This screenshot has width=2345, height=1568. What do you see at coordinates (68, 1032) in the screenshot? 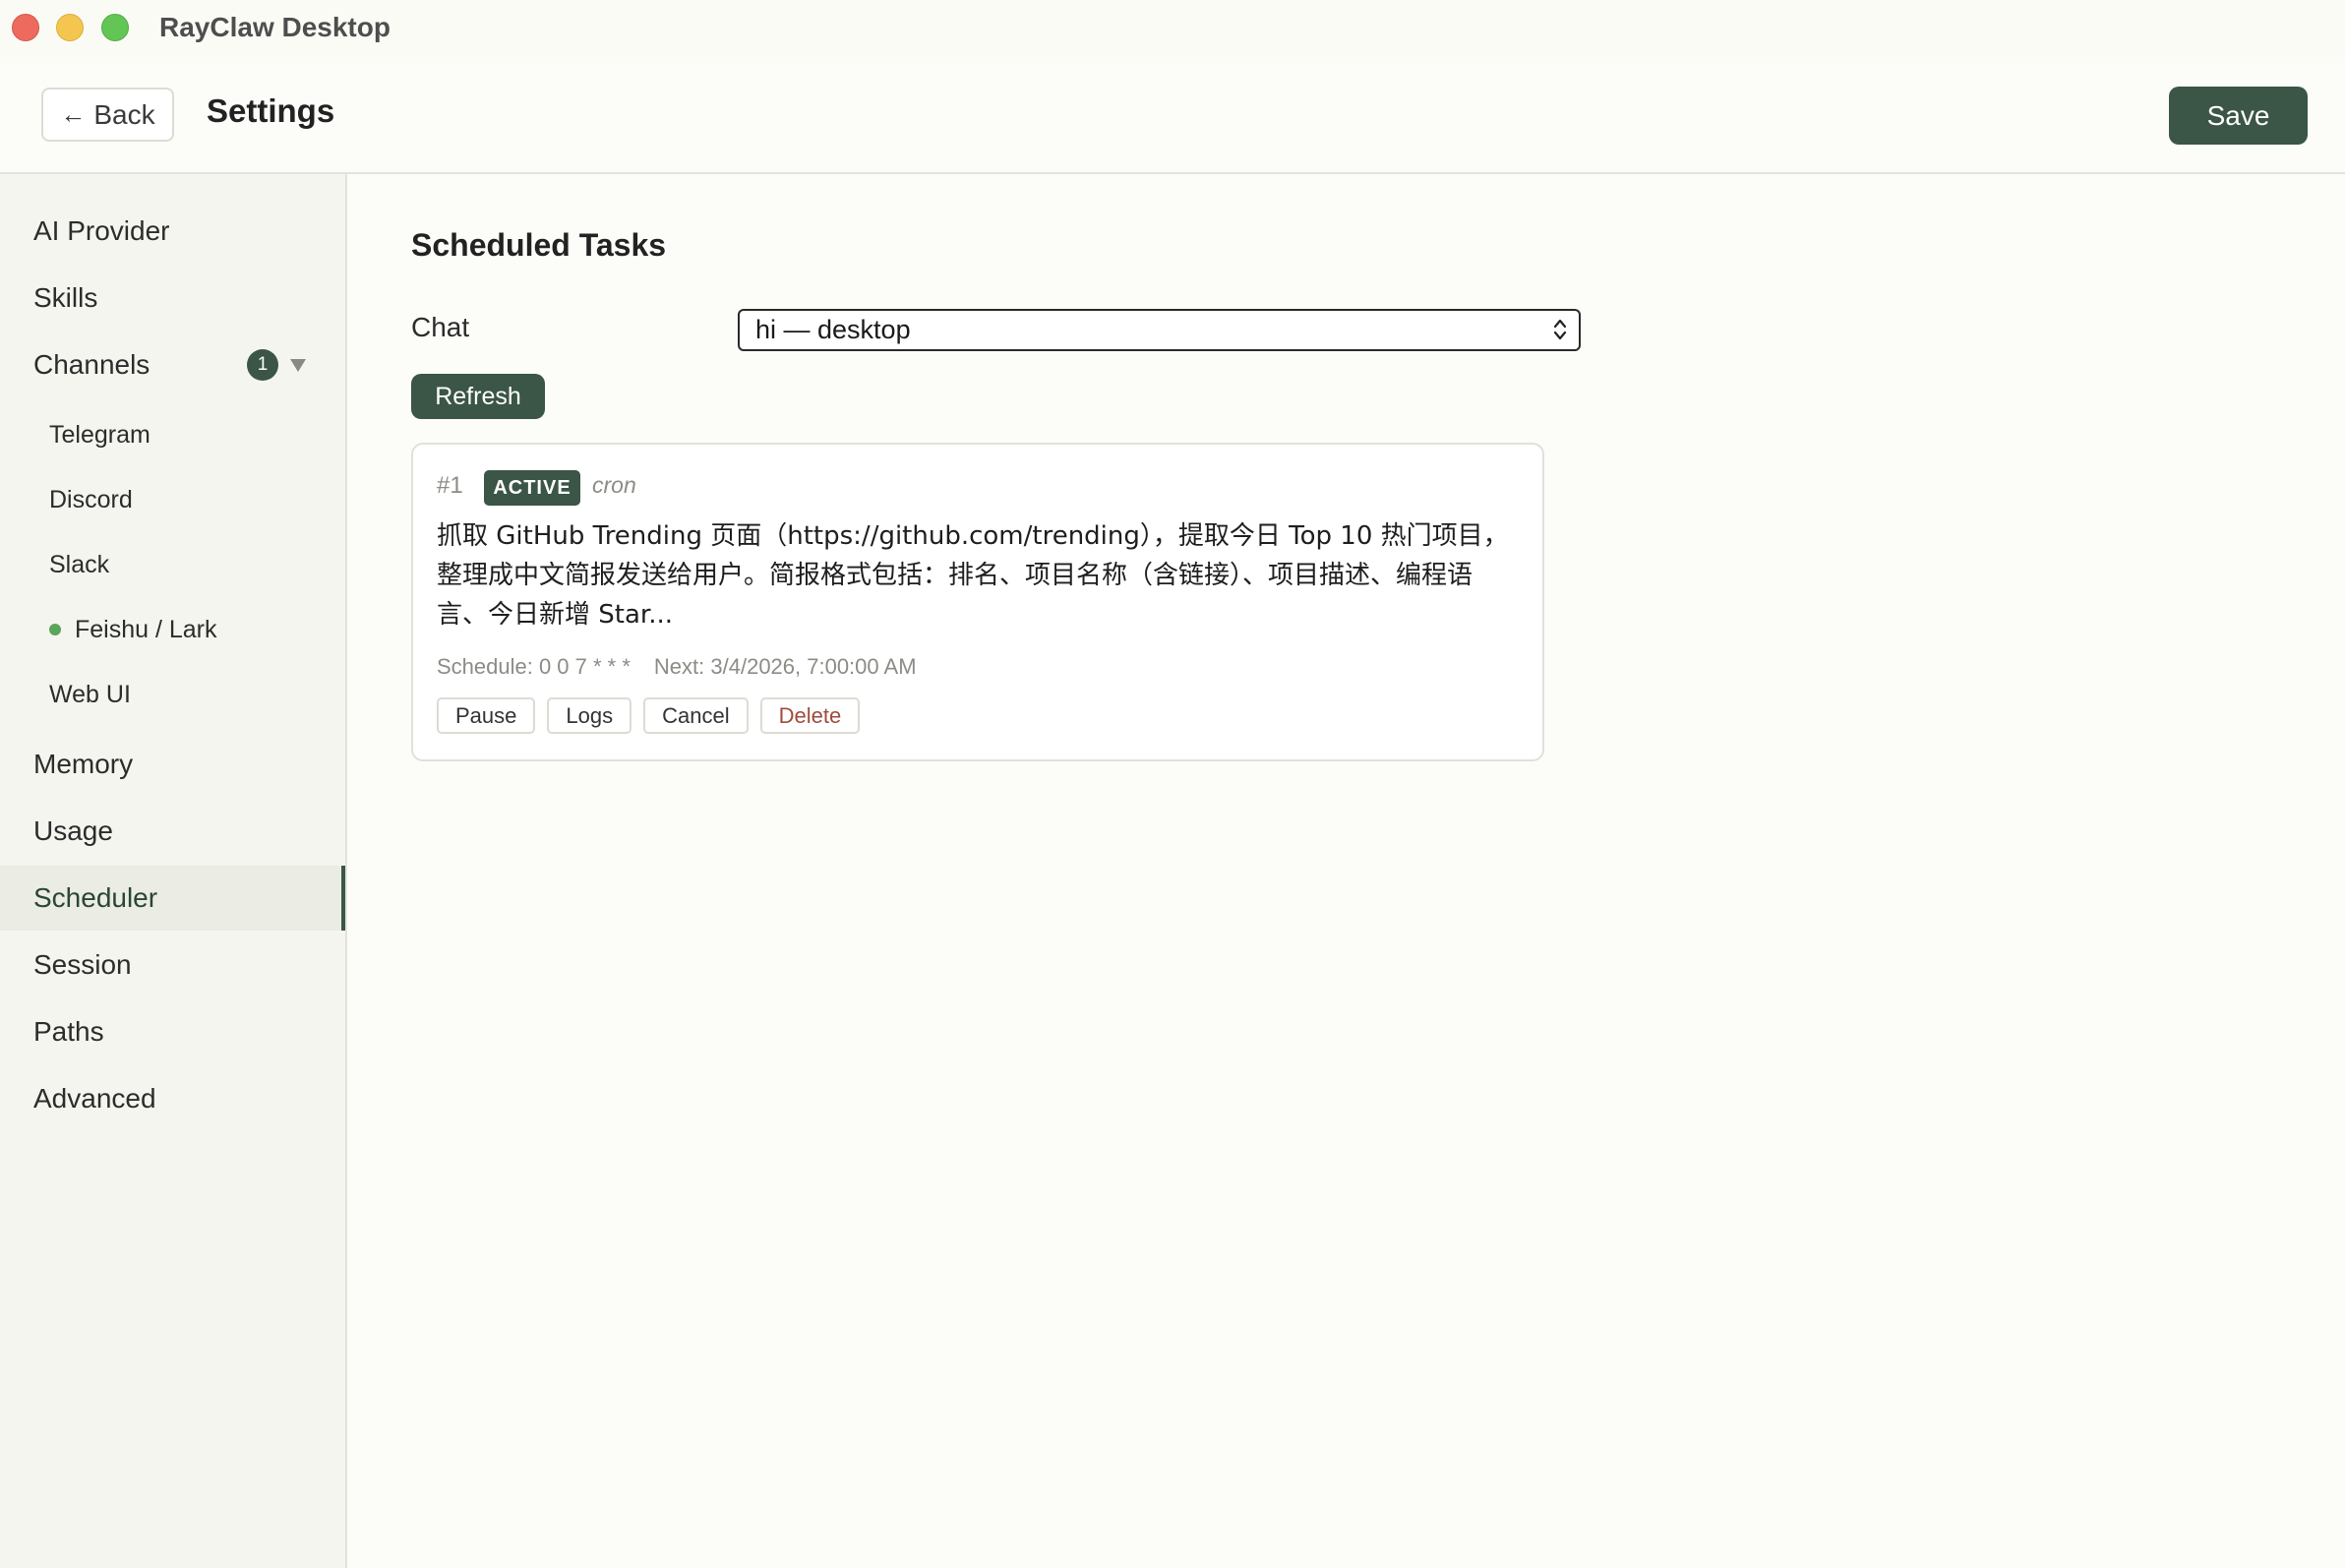
I see `sidebar-item-label: Paths` at bounding box center [68, 1032].